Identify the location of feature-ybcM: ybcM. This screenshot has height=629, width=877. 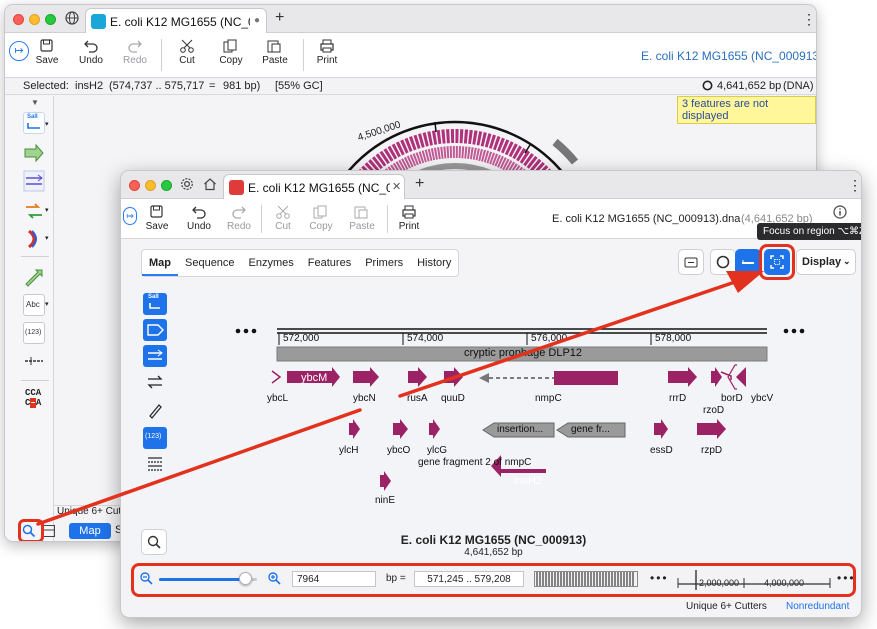
(314, 378).